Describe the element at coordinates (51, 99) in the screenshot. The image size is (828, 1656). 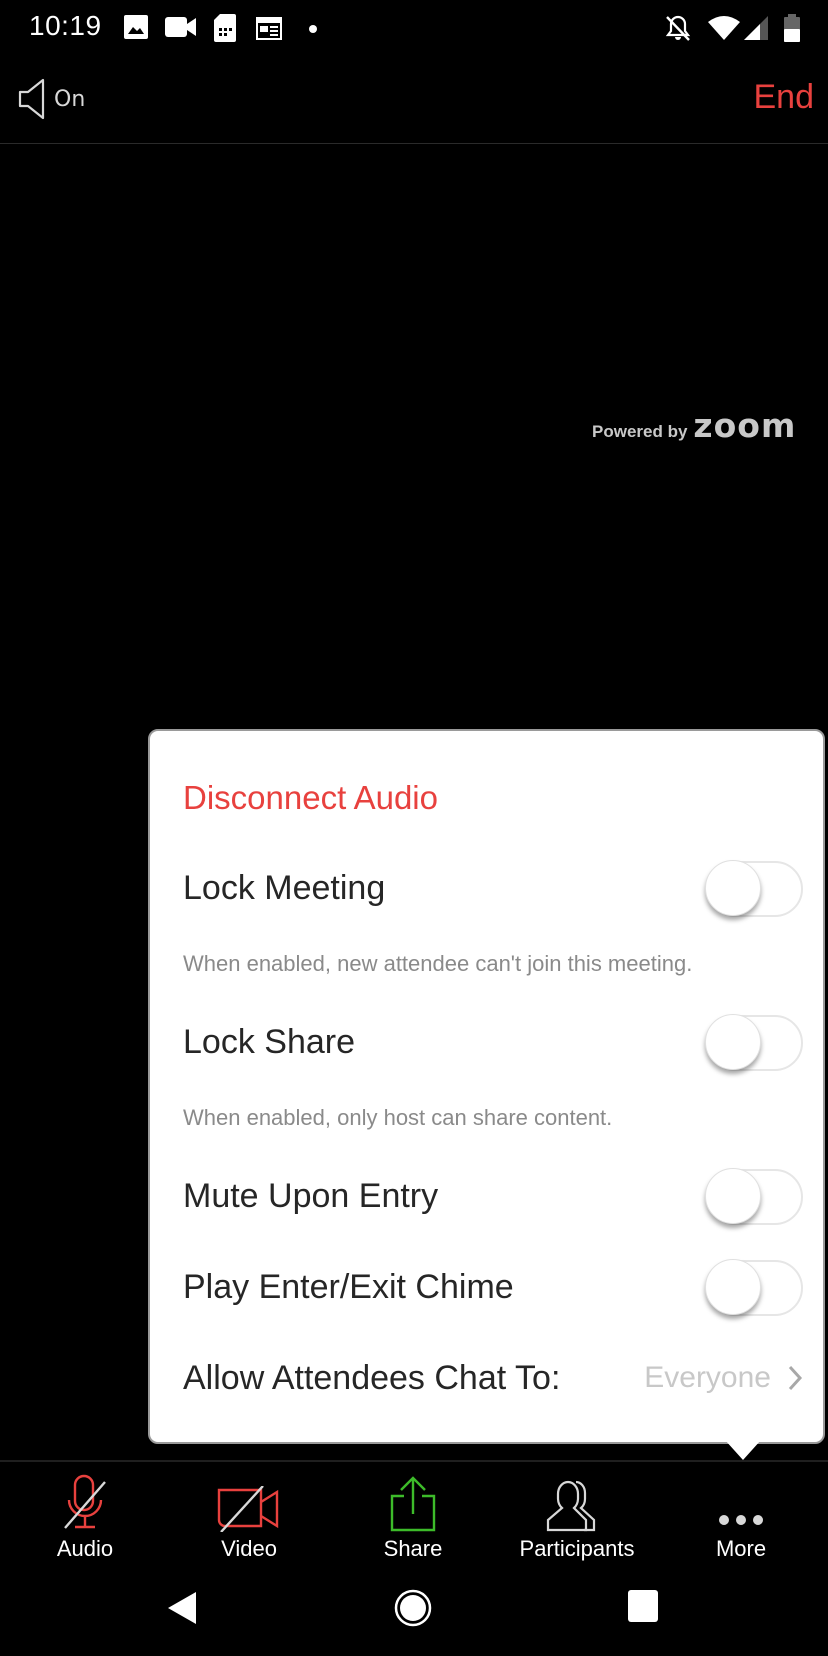
I see `speaker-toggle-button: On` at that location.